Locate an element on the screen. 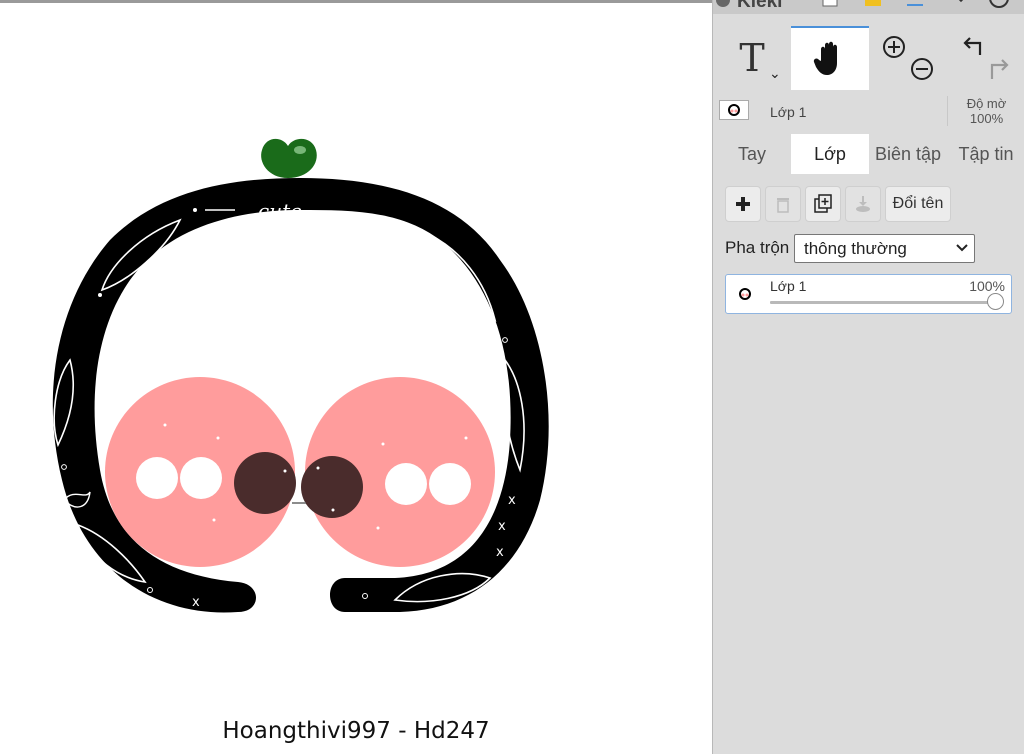 Image resolution: width=1024 pixels, height=754 pixels. help-icon is located at coordinates (999, 7).